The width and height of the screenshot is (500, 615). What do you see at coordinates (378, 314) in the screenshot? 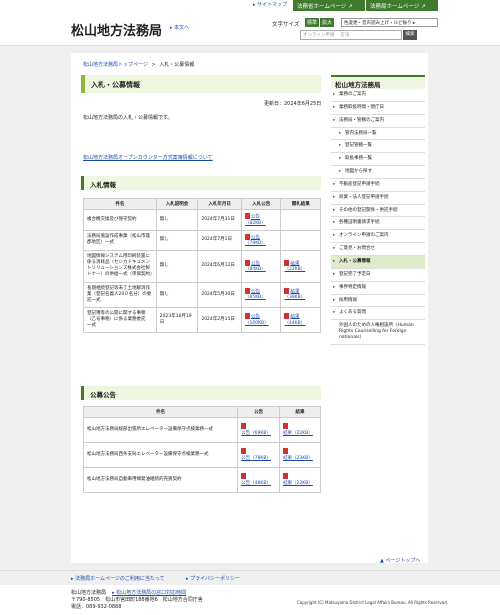
I see `sidebar-item: よくある質問` at bounding box center [378, 314].